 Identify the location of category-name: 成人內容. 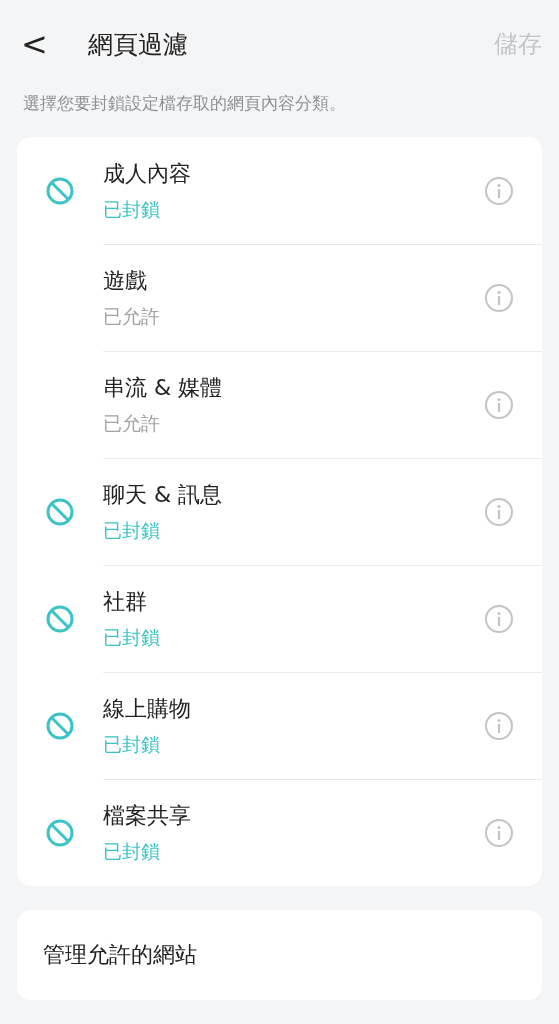
(147, 173).